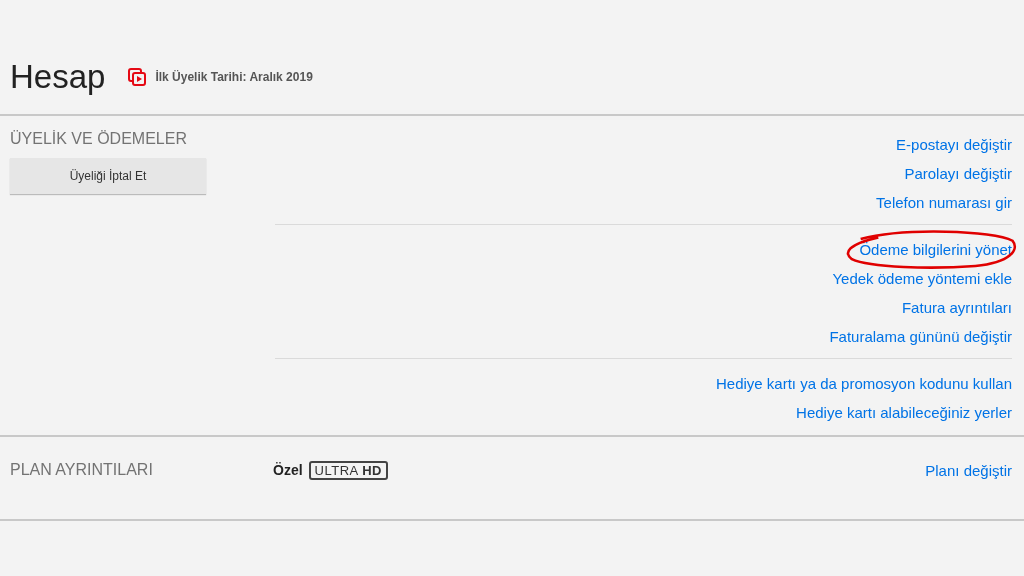  Describe the element at coordinates (348, 470) in the screenshot. I see `quality-badge: ULTRA HD` at that location.